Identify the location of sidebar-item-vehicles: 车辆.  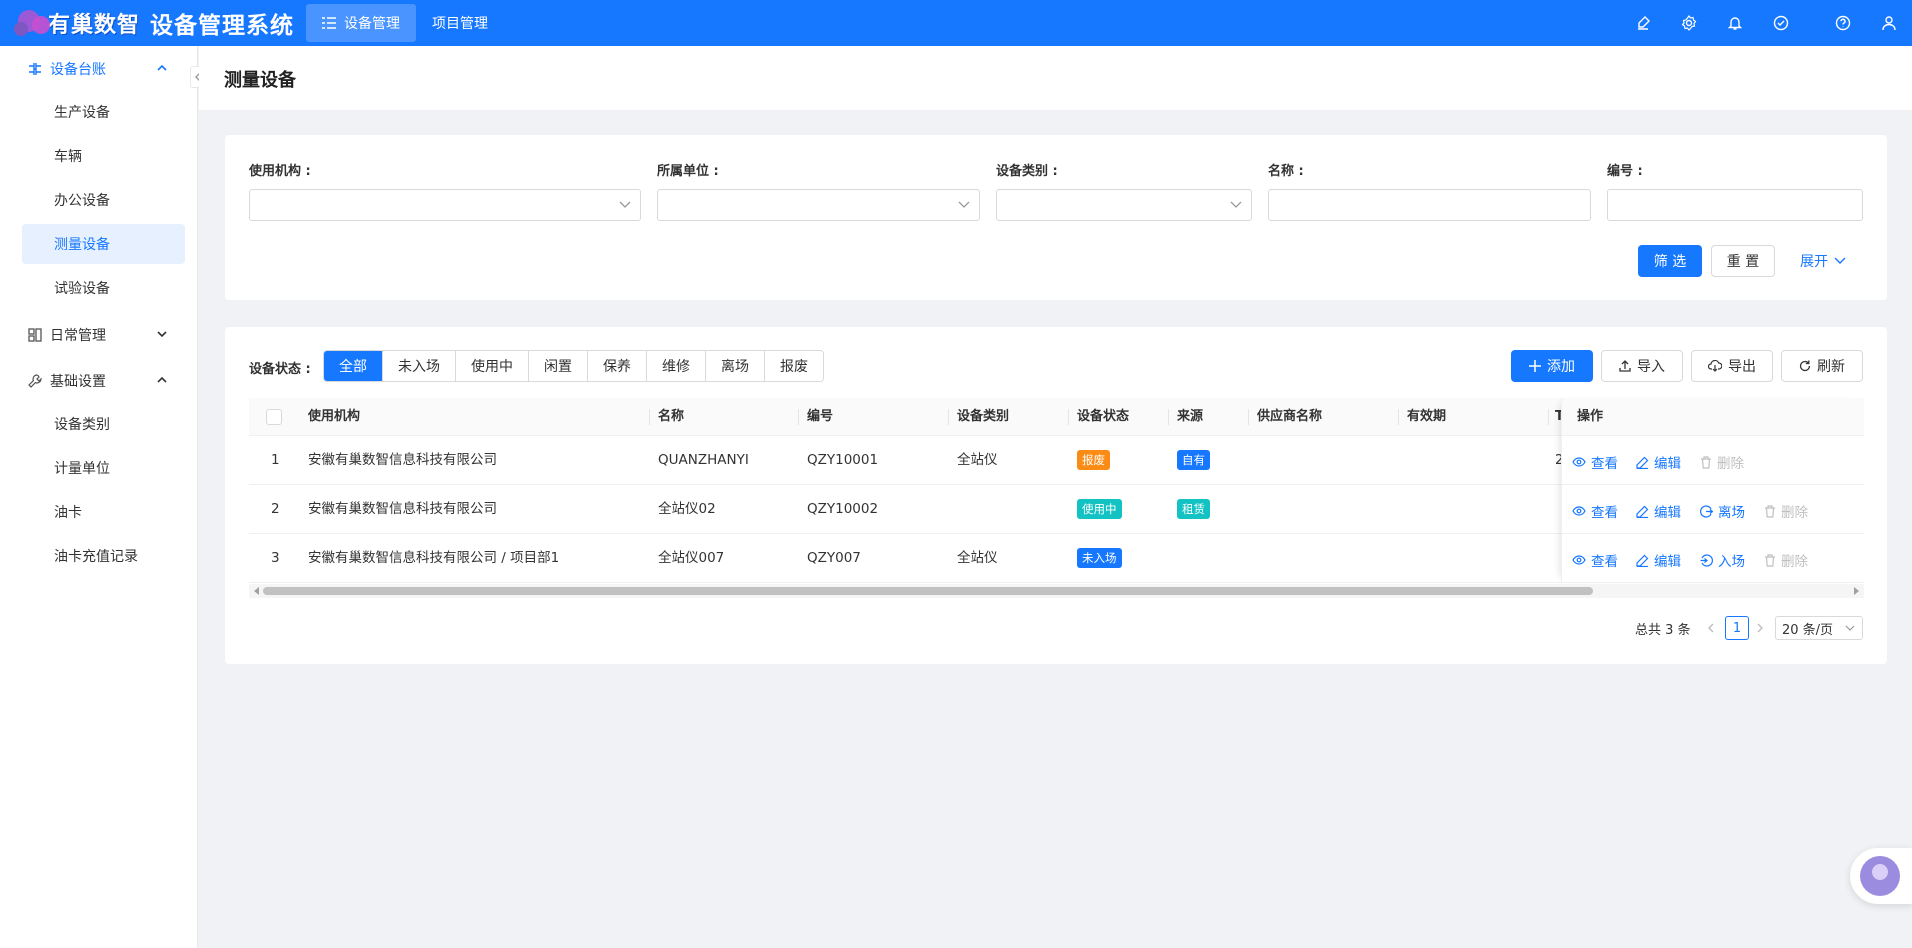
(103, 156).